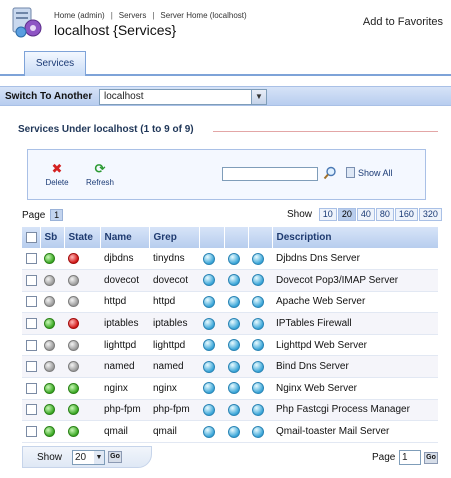 Image resolution: width=451 pixels, height=478 pixels. I want to click on page-size-option: 320, so click(430, 214).